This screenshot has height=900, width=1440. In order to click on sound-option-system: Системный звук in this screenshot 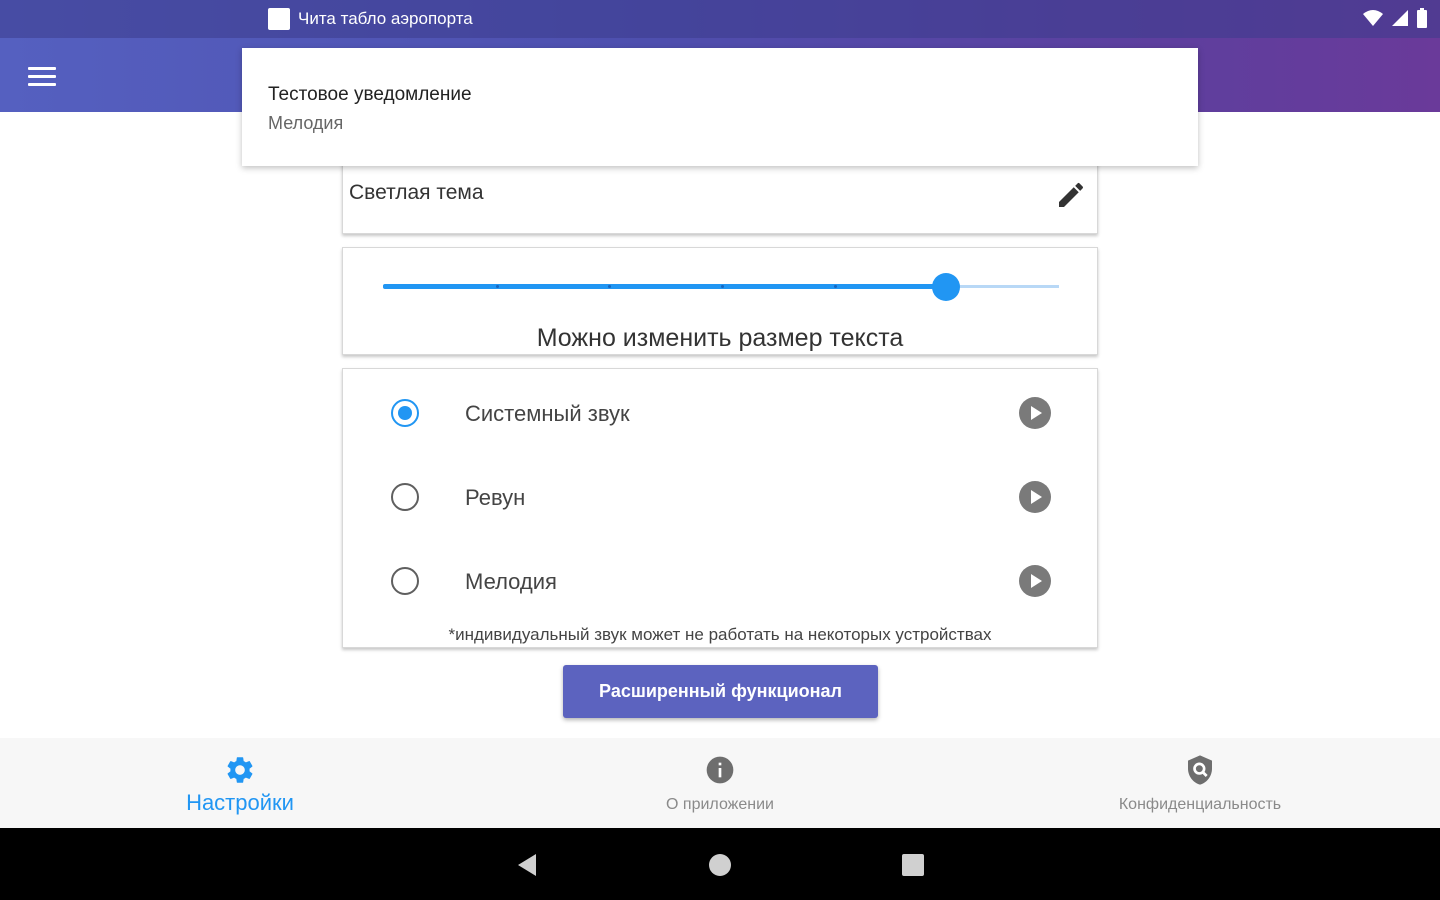, I will do `click(720, 413)`.